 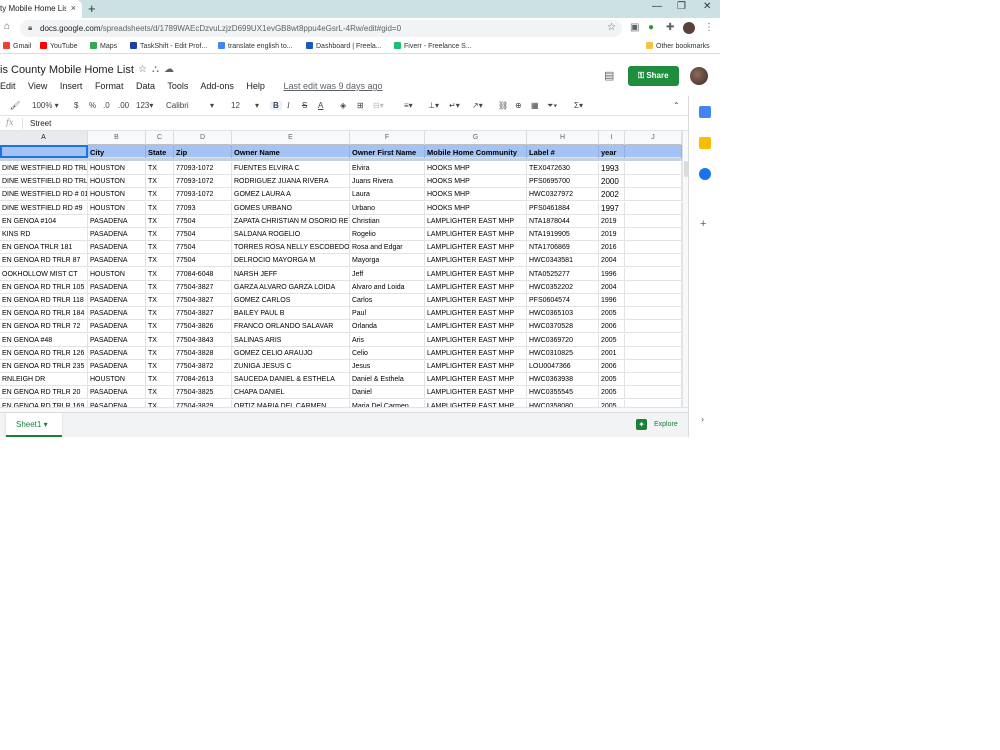 What do you see at coordinates (44, 138) in the screenshot?
I see `column-header-a: A` at bounding box center [44, 138].